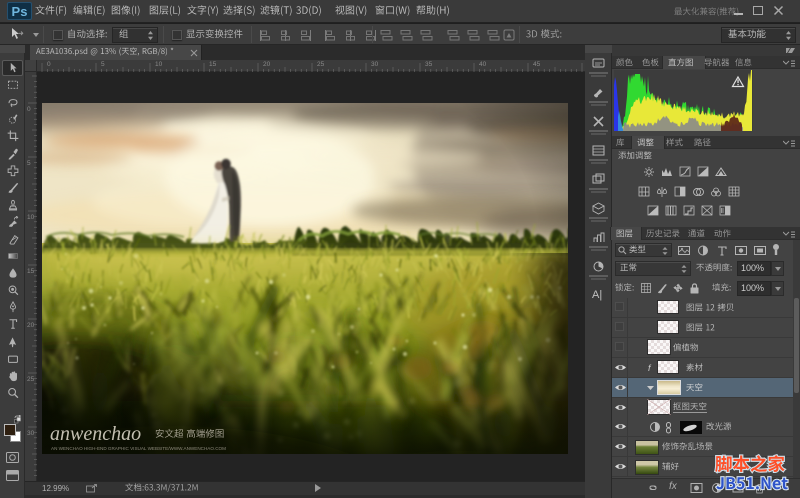 The image size is (800, 498). What do you see at coordinates (95, 434) in the screenshot?
I see `svg-text: anwenchao` at bounding box center [95, 434].